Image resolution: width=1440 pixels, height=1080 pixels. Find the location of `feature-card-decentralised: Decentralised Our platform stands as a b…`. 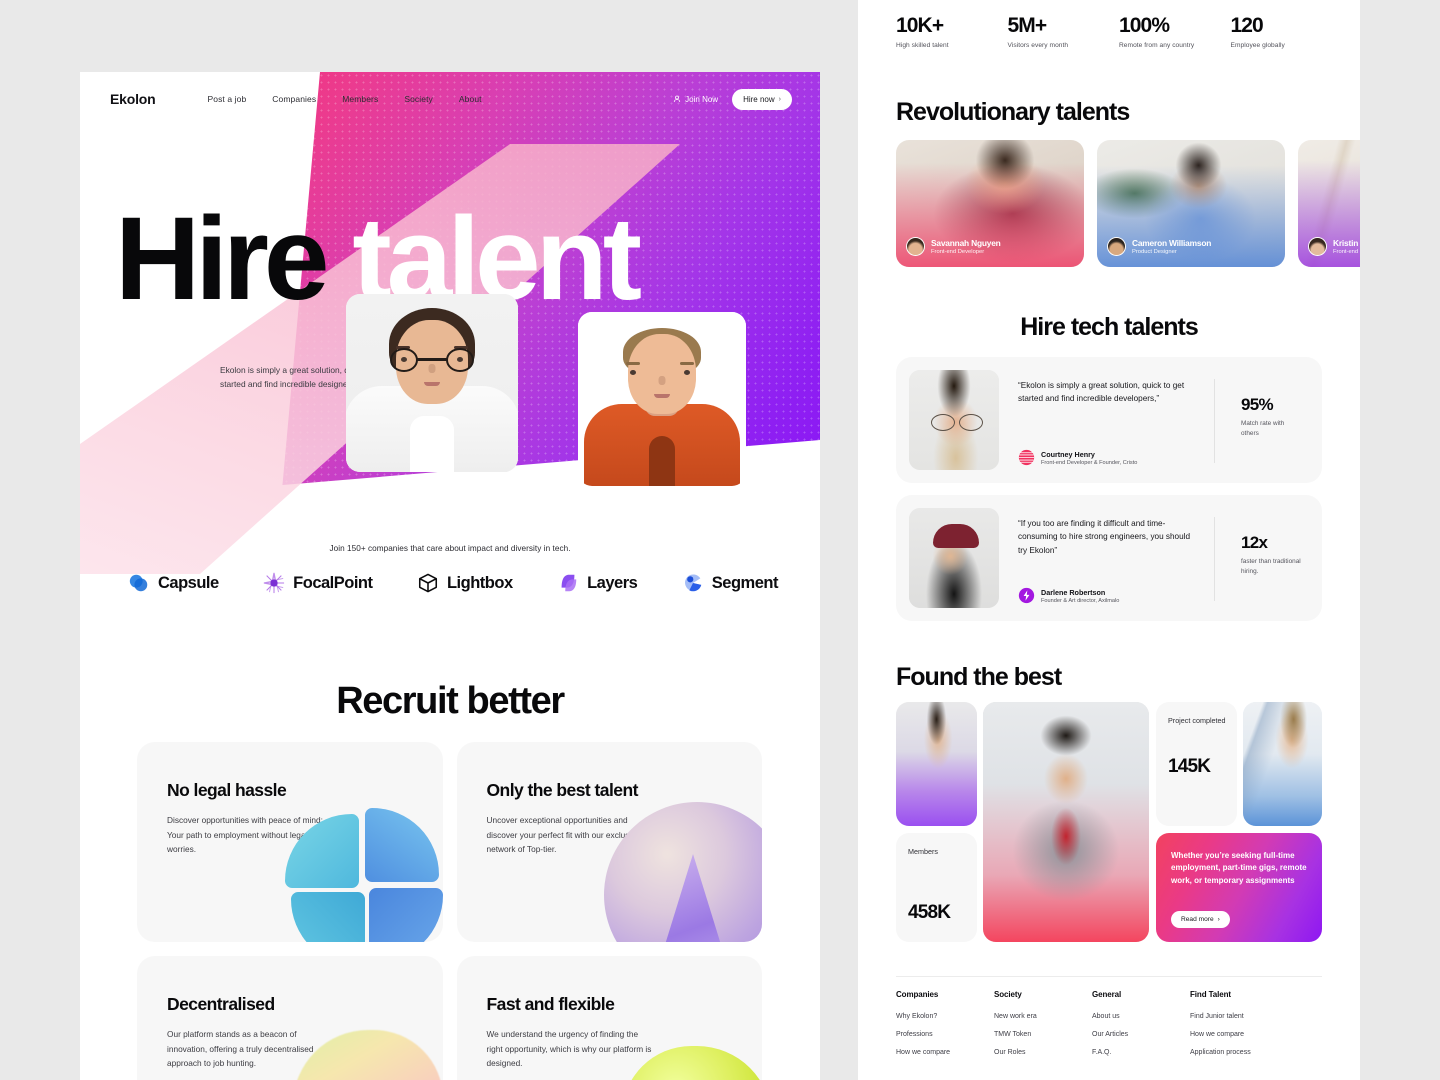

feature-card-decentralised: Decentralised Our platform stands as a b… is located at coordinates (290, 1018).